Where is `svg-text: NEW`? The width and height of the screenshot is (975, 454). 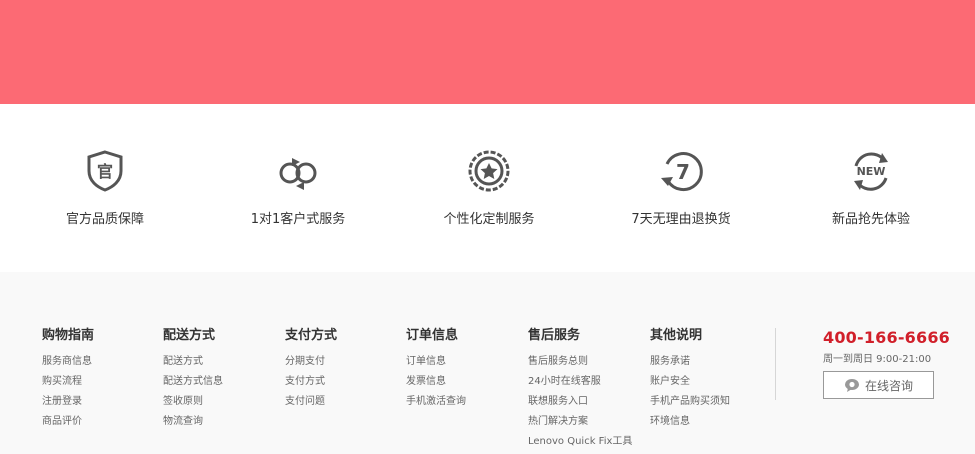
svg-text: NEW is located at coordinates (871, 171).